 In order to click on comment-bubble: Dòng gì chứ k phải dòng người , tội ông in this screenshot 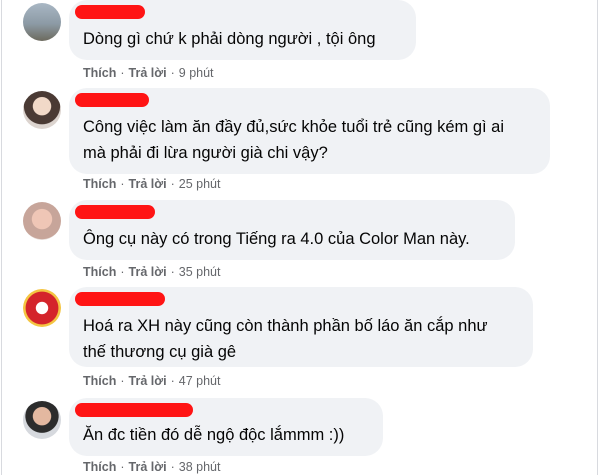, I will do `click(242, 30)`.